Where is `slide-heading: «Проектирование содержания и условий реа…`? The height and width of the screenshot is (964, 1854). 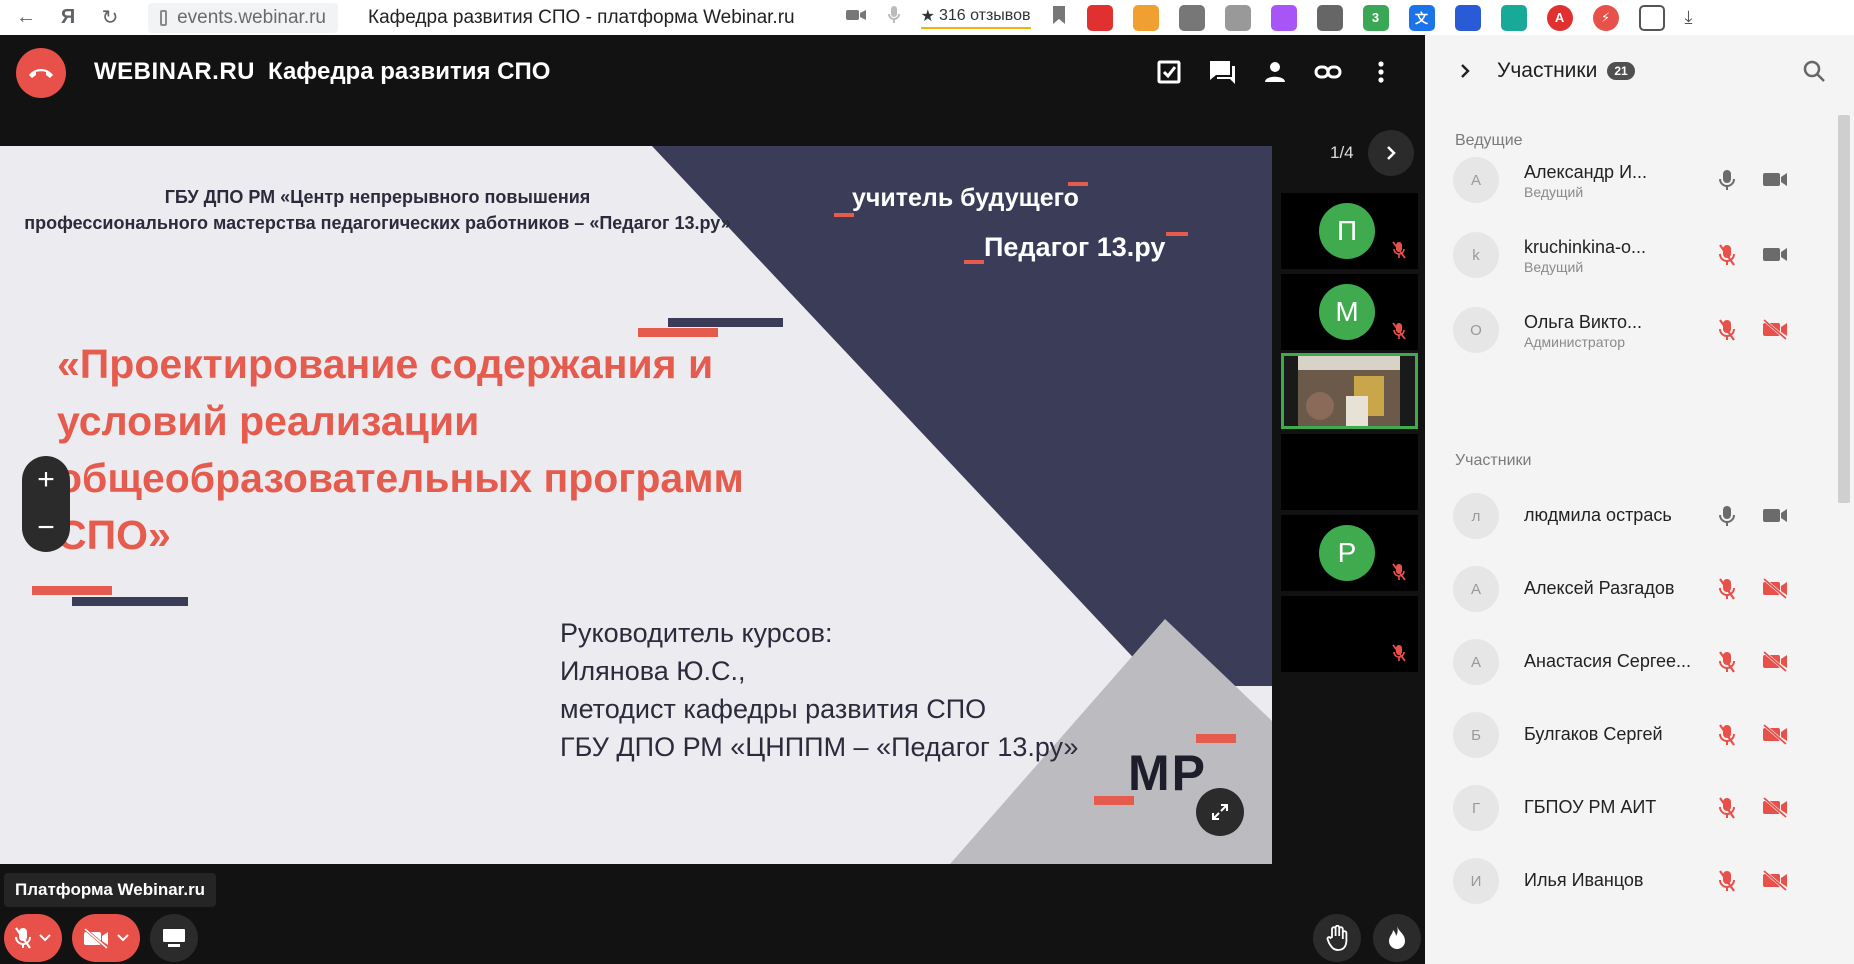
slide-heading: «Проектирование содержания и условий реа… is located at coordinates (437, 450).